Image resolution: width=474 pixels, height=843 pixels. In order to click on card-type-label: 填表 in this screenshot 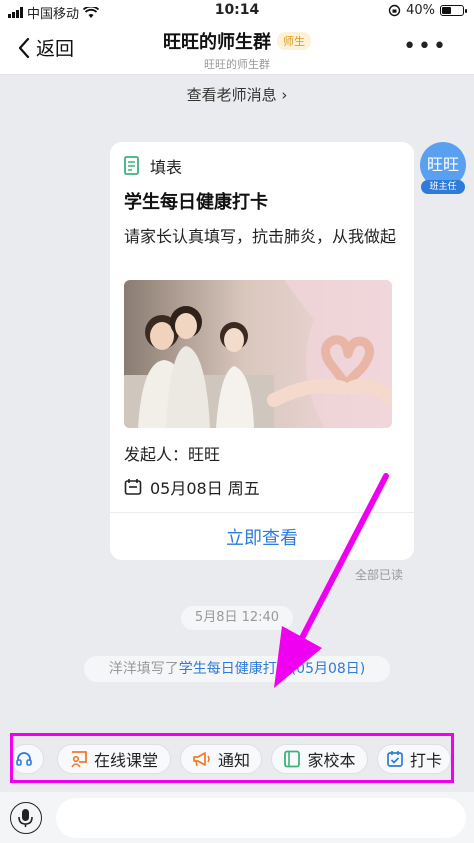, I will do `click(166, 167)`.